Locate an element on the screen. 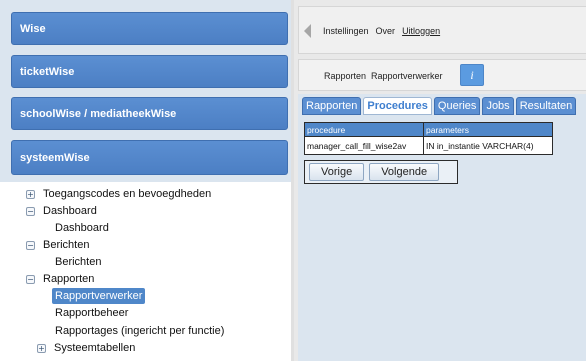  tree-item-label: Toegangscodes en bevoegdheden is located at coordinates (127, 194).